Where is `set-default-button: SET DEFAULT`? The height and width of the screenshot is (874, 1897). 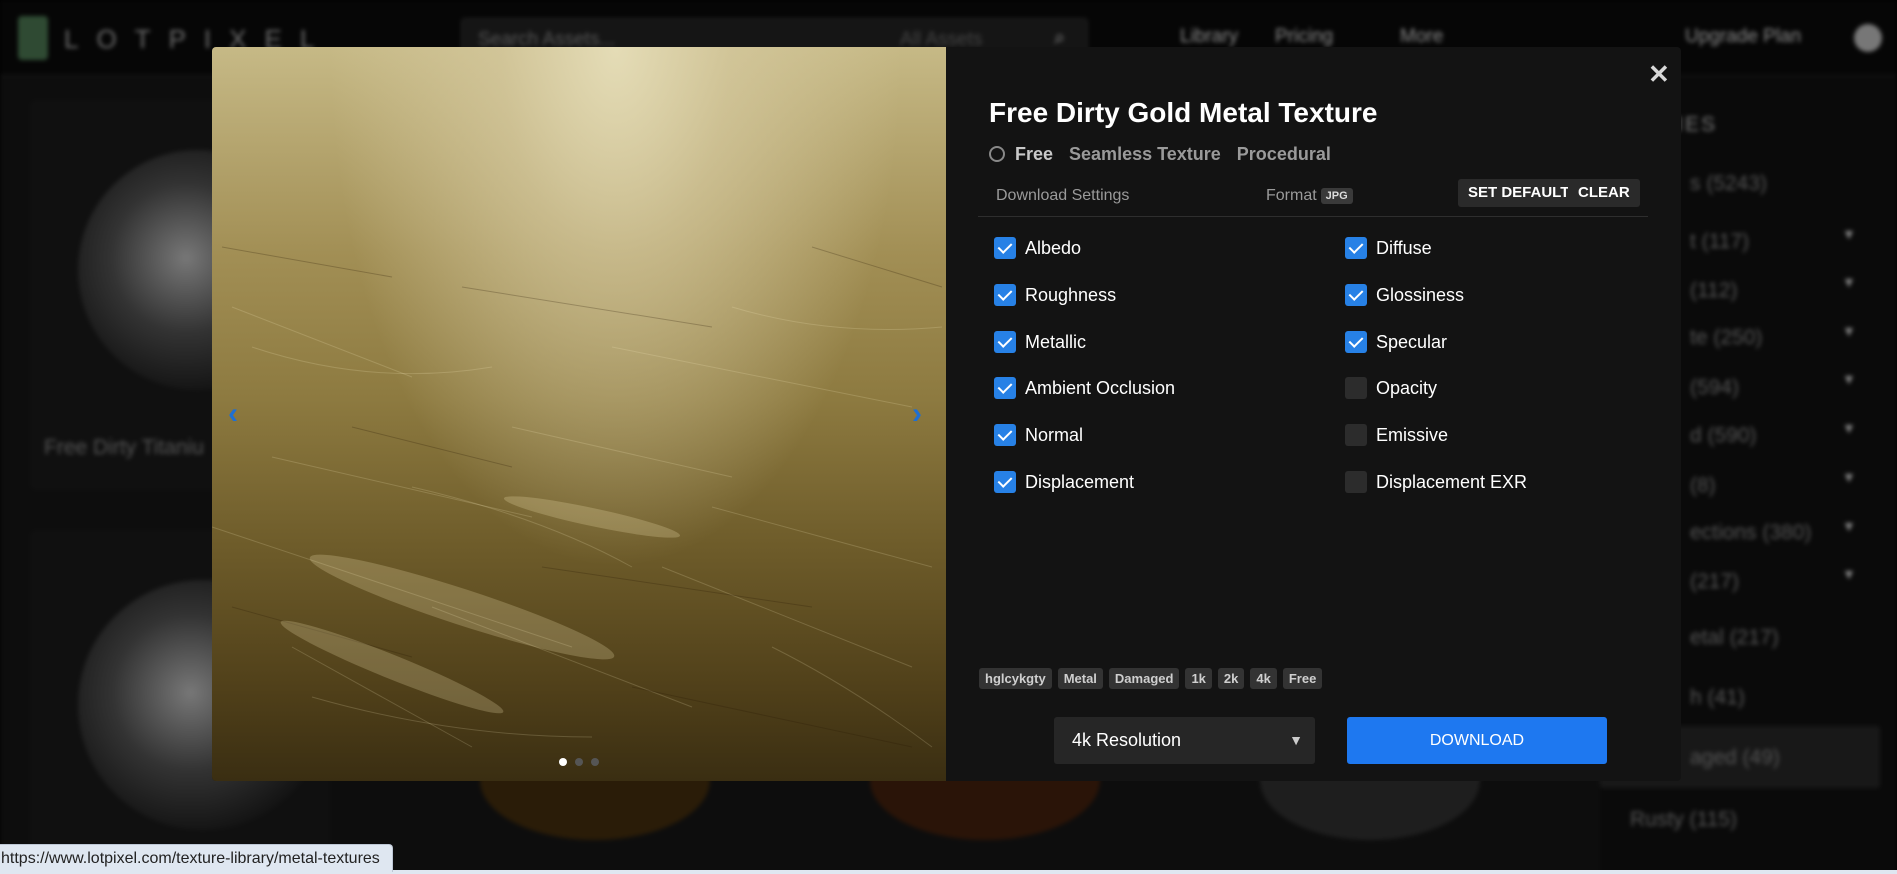 set-default-button: SET DEFAULT is located at coordinates (1519, 193).